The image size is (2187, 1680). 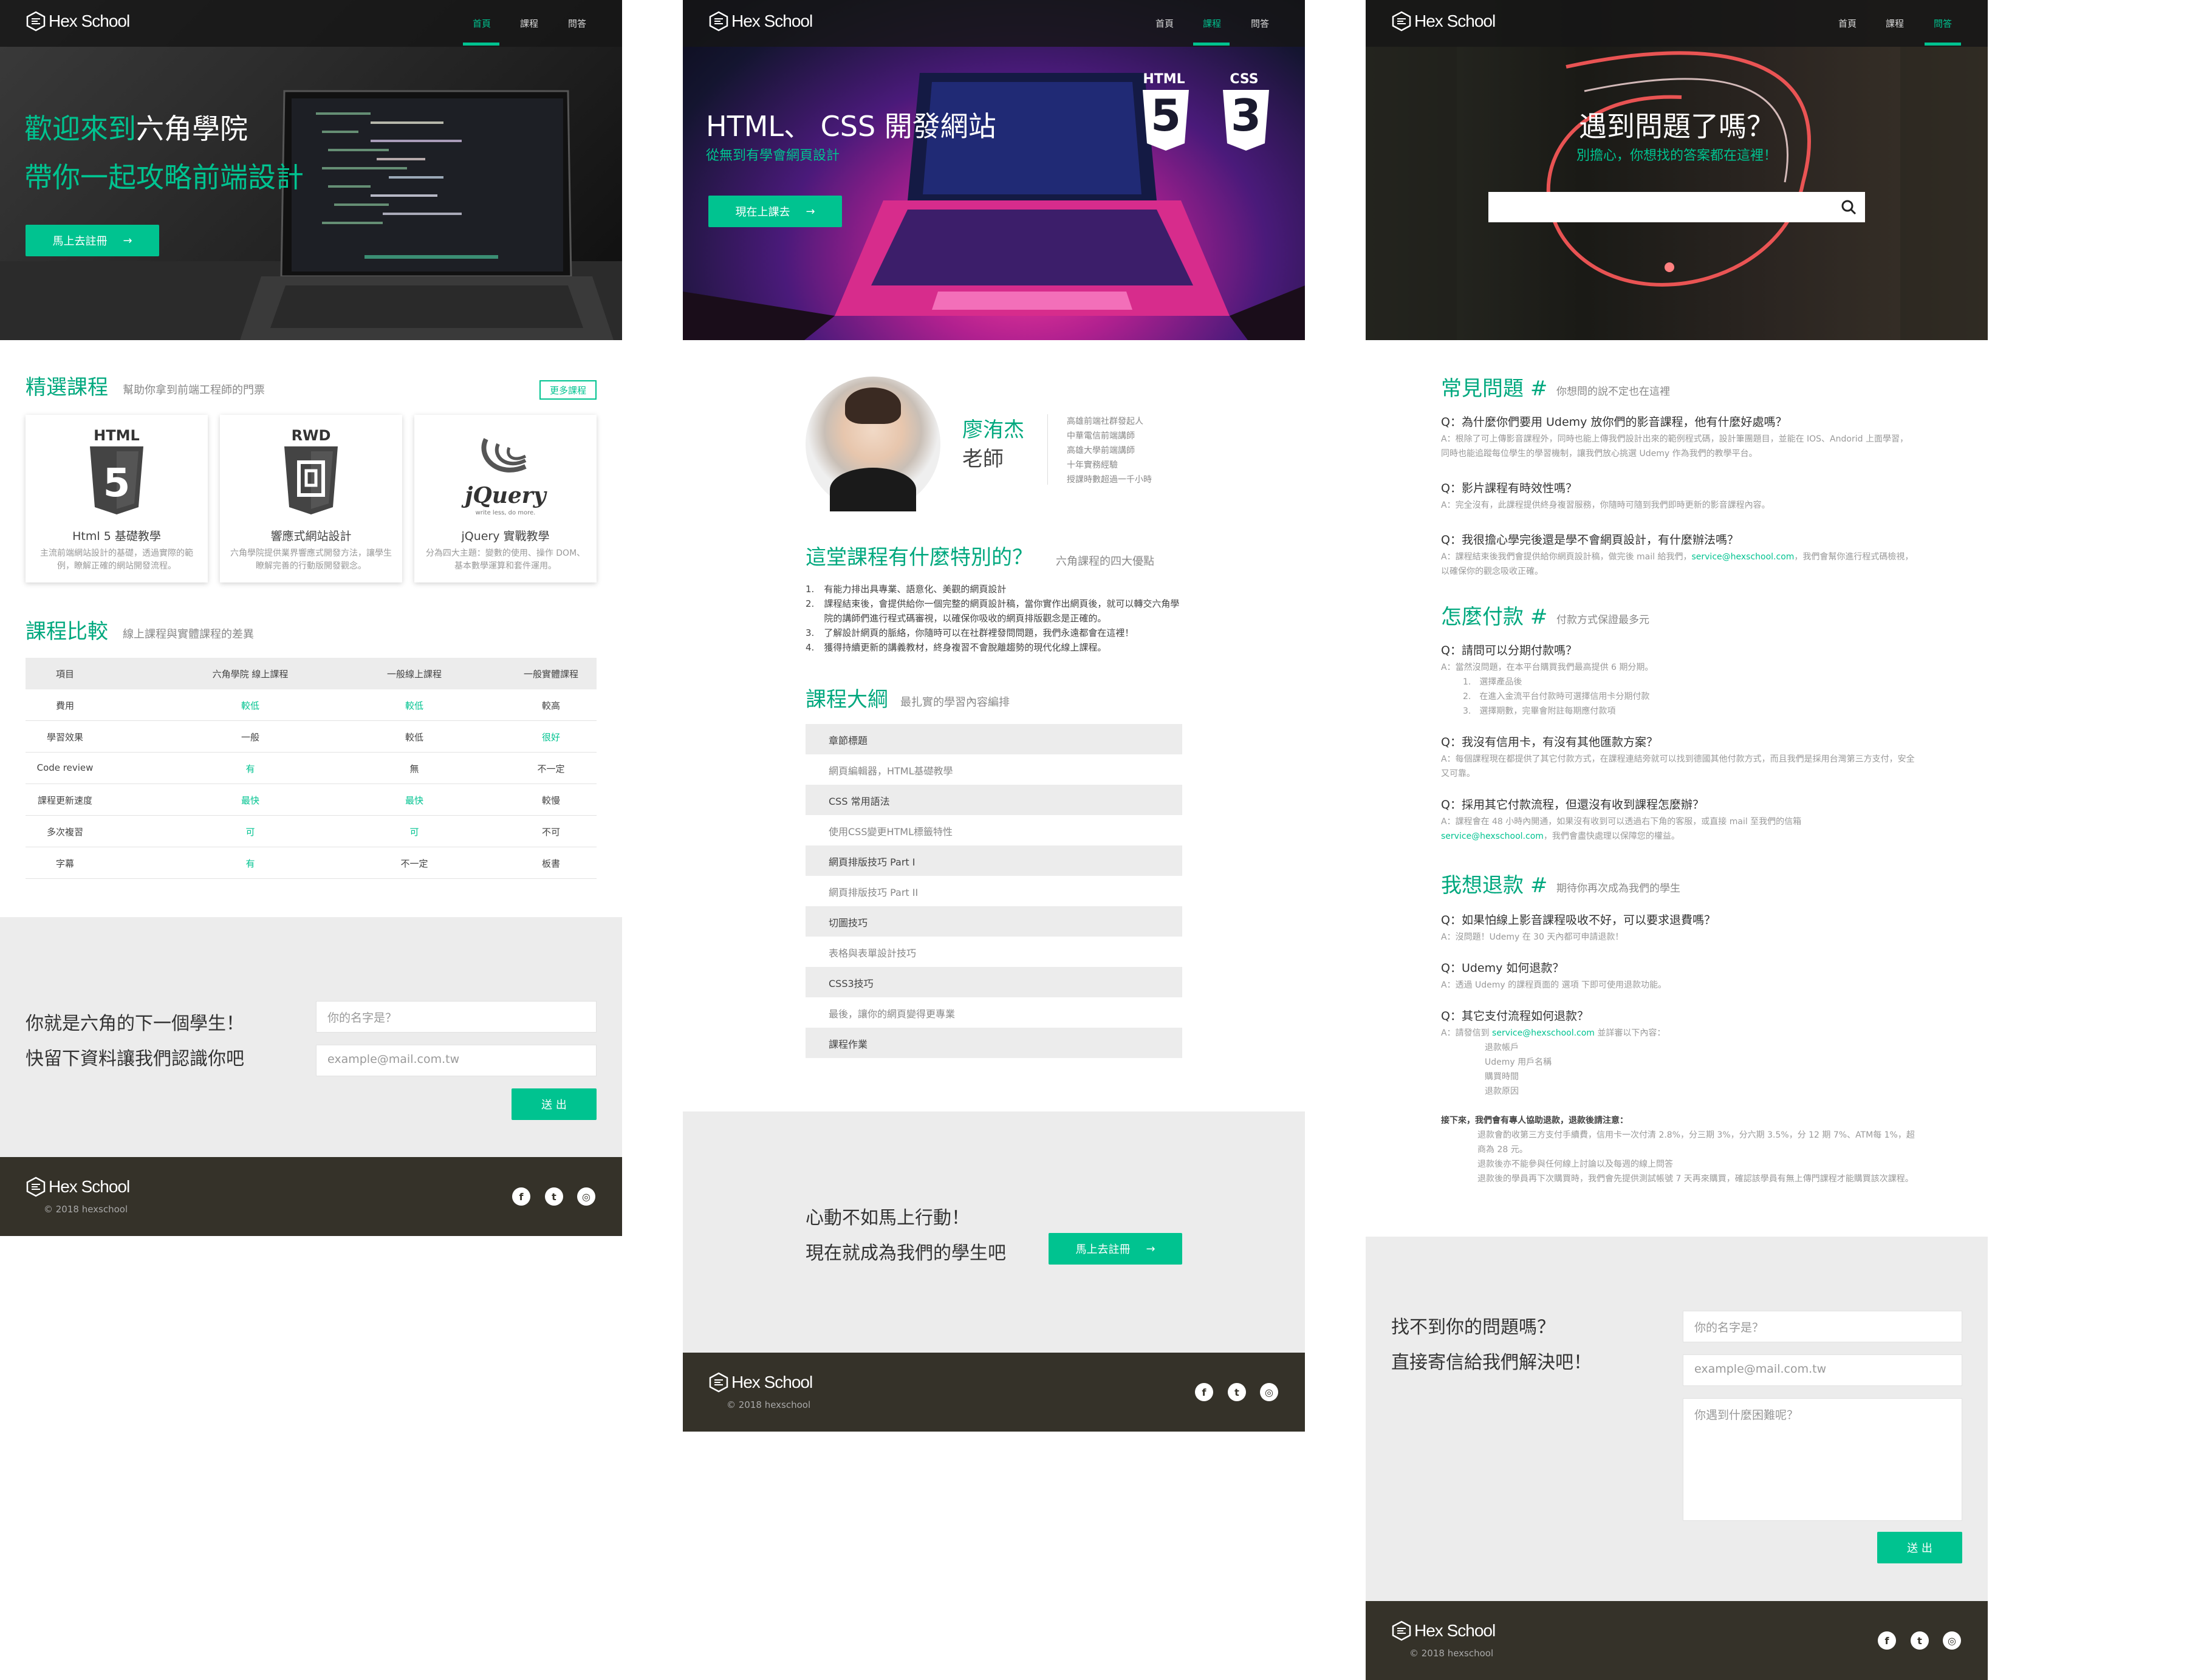 I want to click on faq-common-title: 常見問題 #, so click(x=1494, y=389).